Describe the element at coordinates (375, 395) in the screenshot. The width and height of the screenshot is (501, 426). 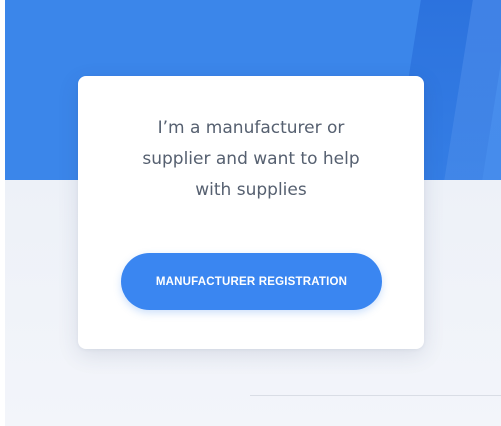
I see `divider-line` at that location.